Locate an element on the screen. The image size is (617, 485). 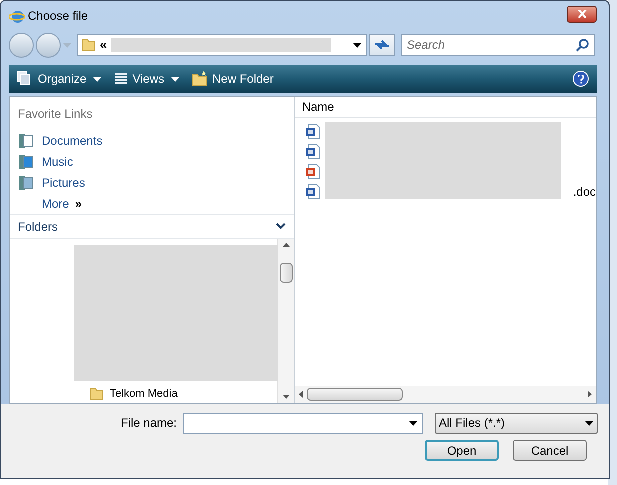
close-icon is located at coordinates (582, 14).